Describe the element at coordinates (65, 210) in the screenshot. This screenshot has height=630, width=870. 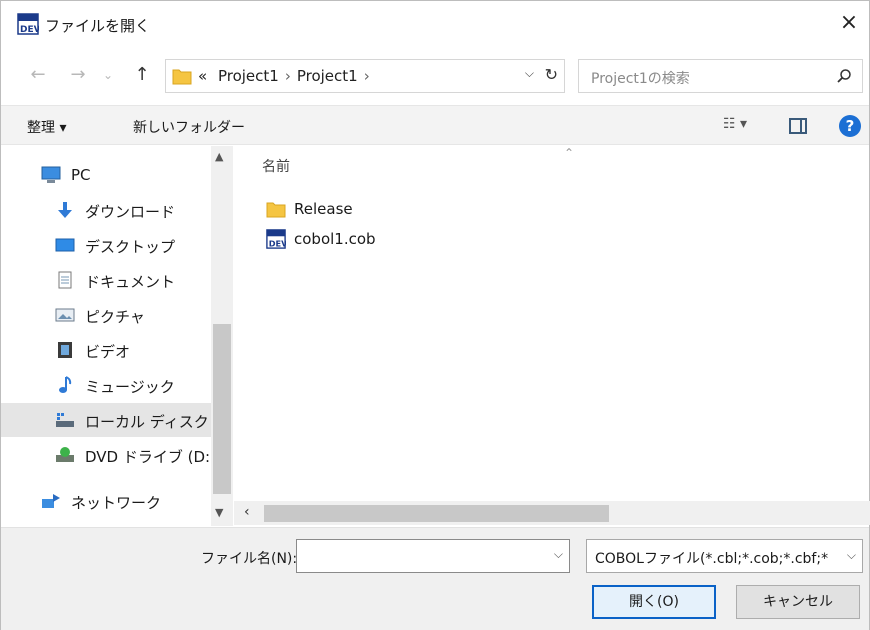
I see `download-icon` at that location.